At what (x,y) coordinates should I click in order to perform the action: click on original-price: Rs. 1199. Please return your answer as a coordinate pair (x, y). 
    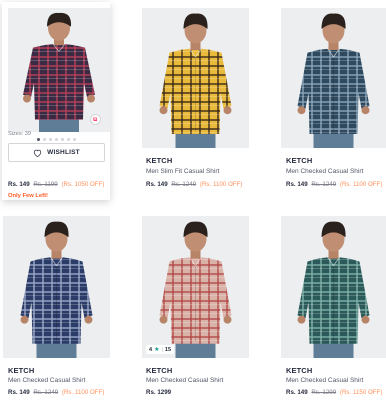
    Looking at the image, I should click on (45, 184).